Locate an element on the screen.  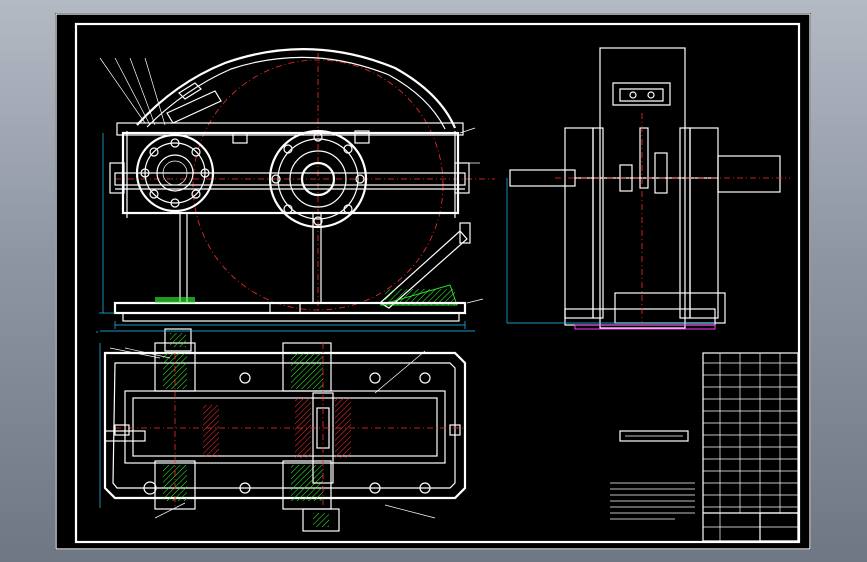
title-block is located at coordinates (750, 447).